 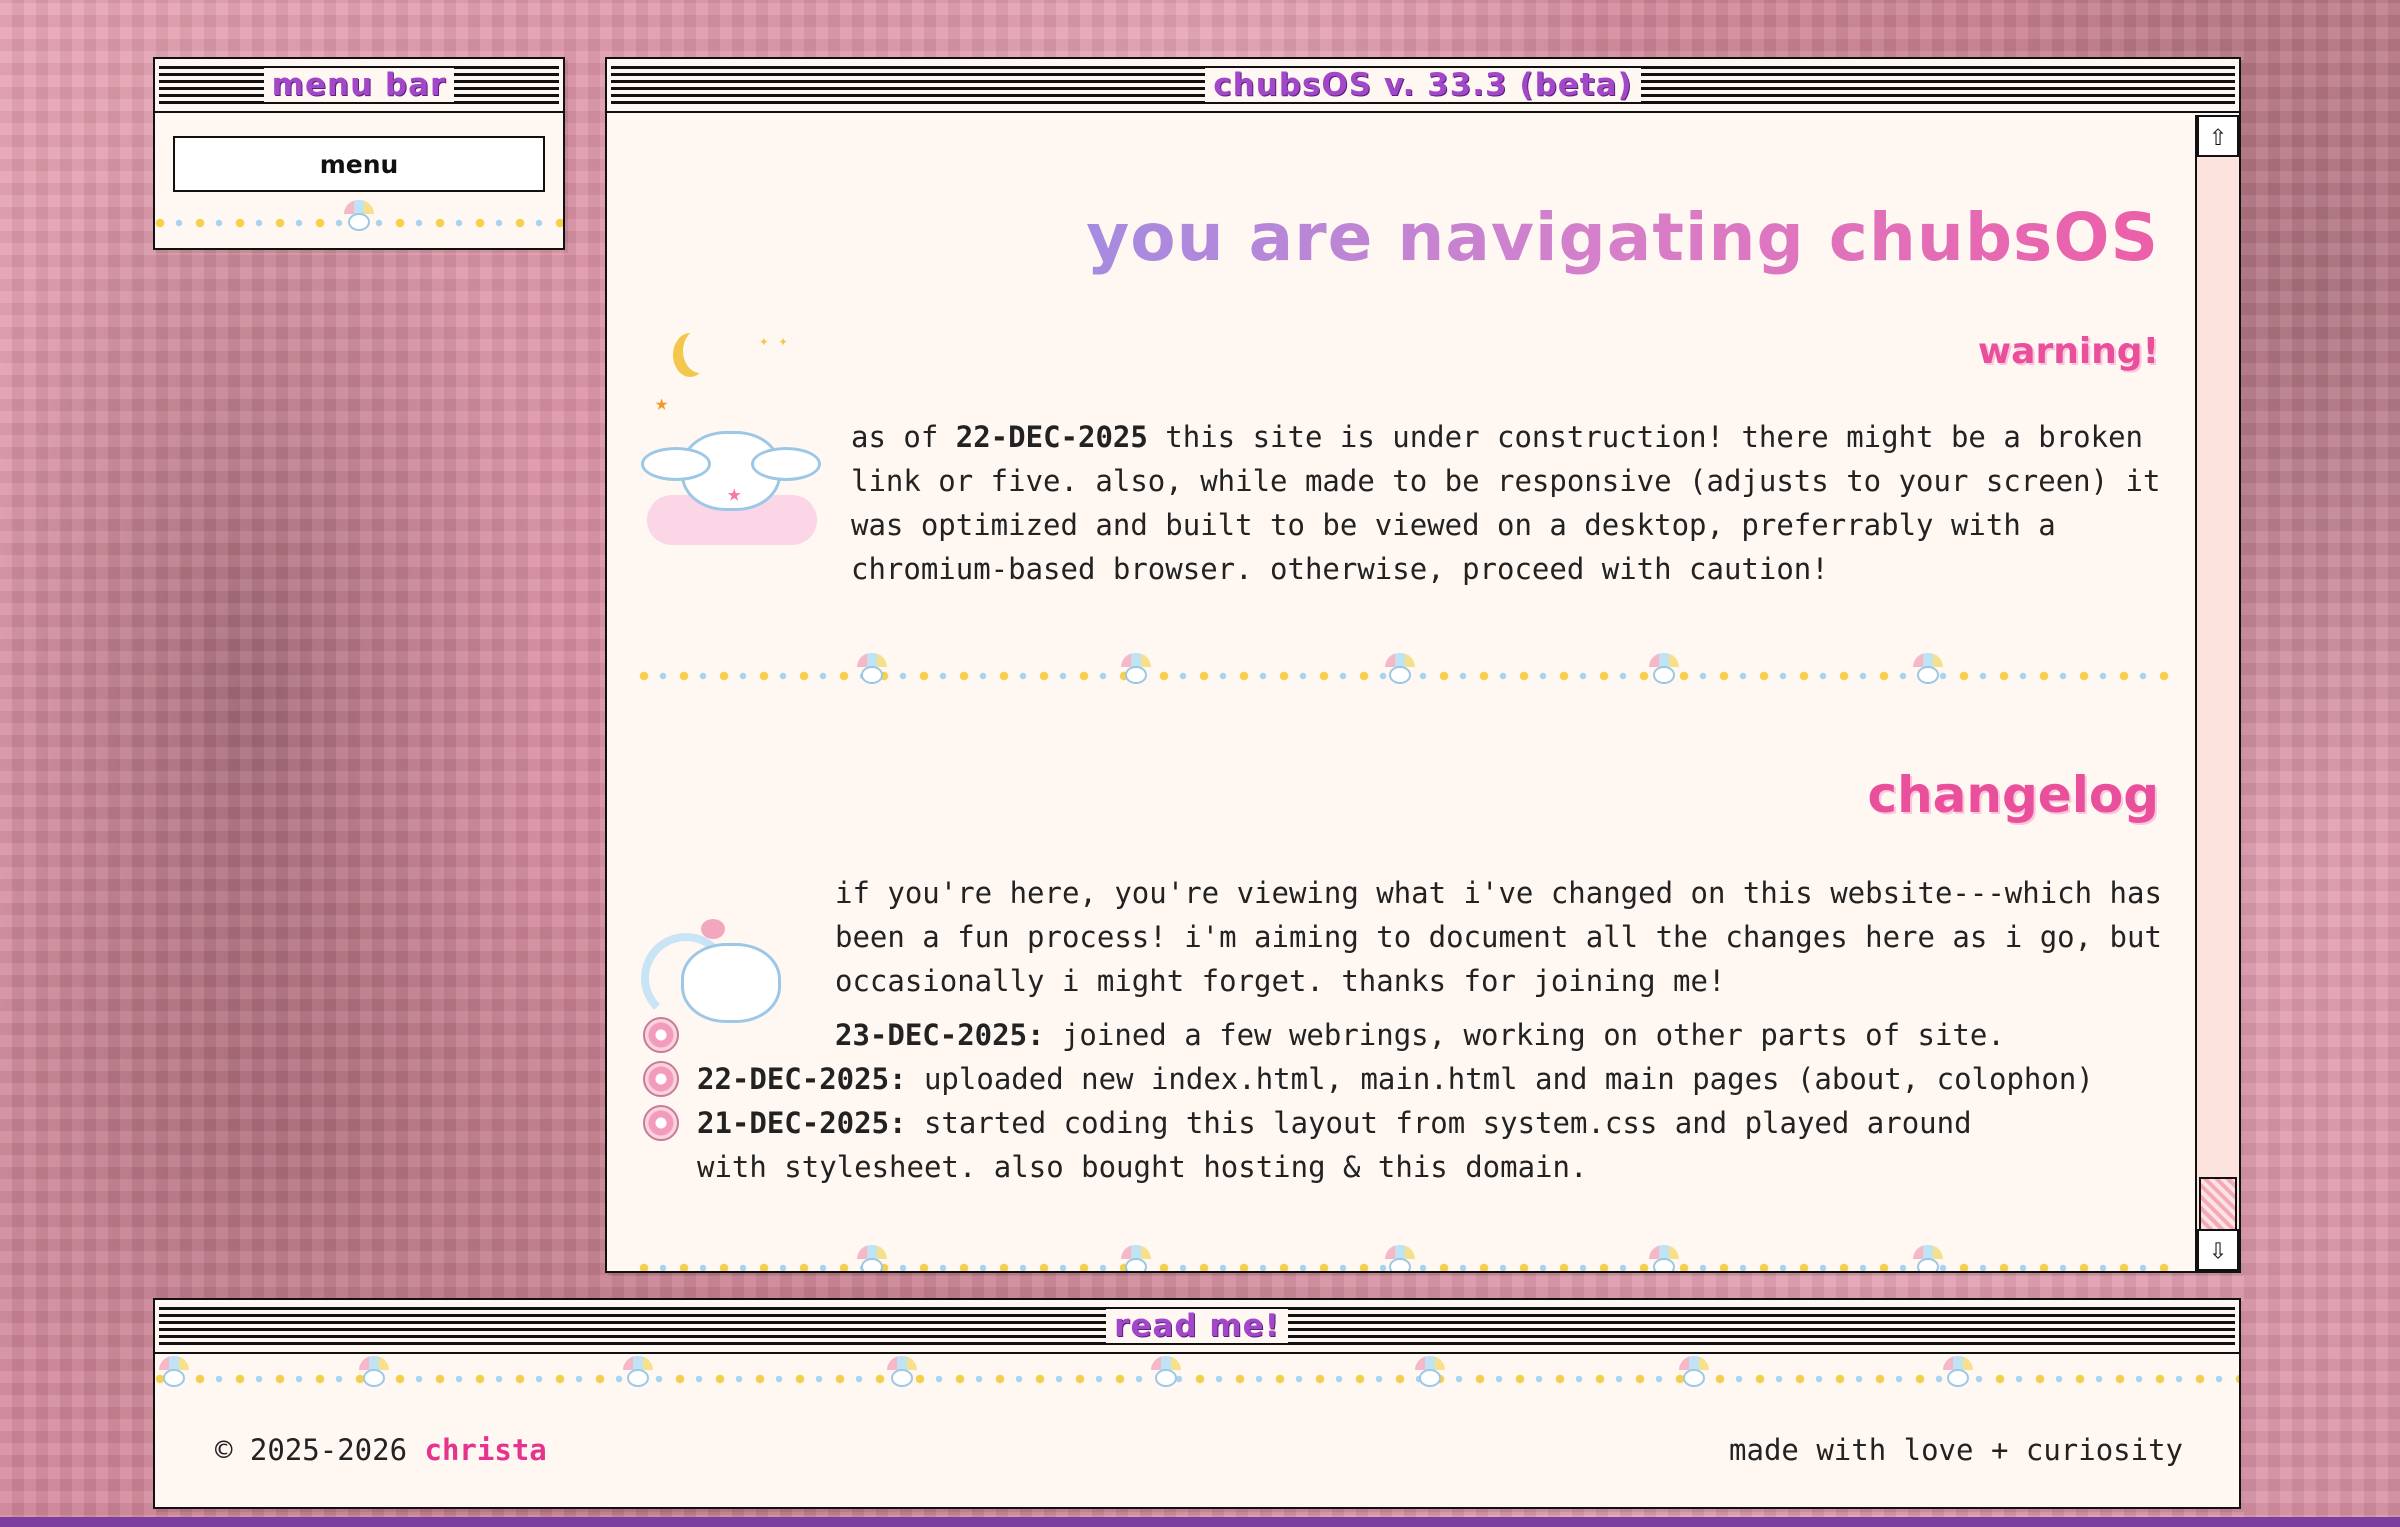 I want to click on menu-bar-title: menu bar, so click(x=359, y=85).